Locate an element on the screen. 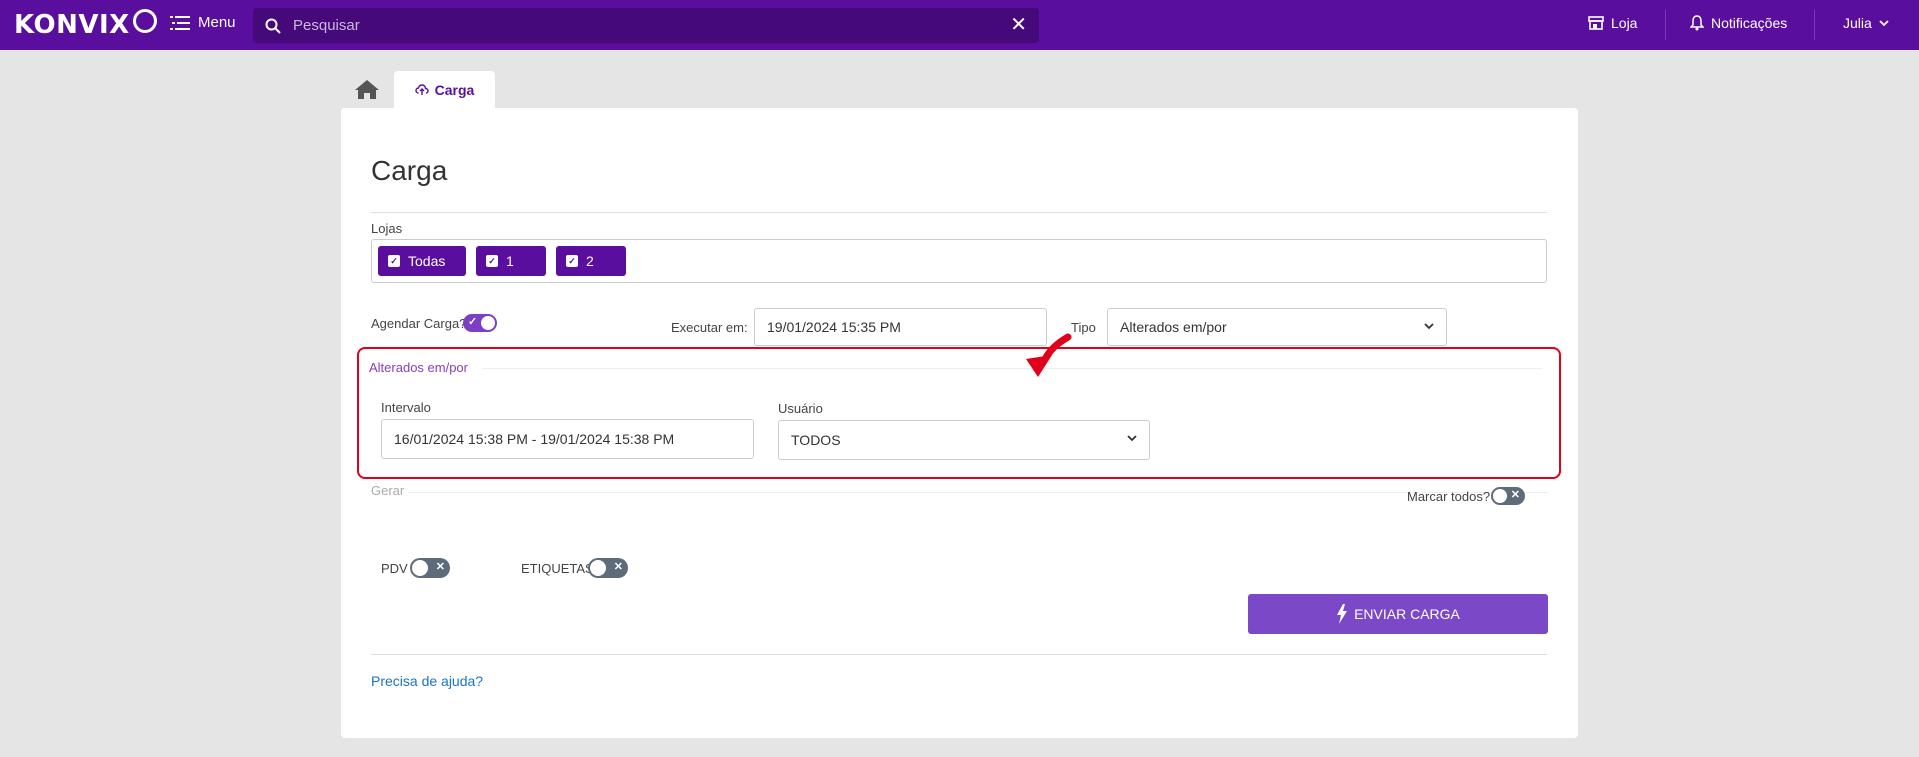  cloud-upload-icon is located at coordinates (421, 89).